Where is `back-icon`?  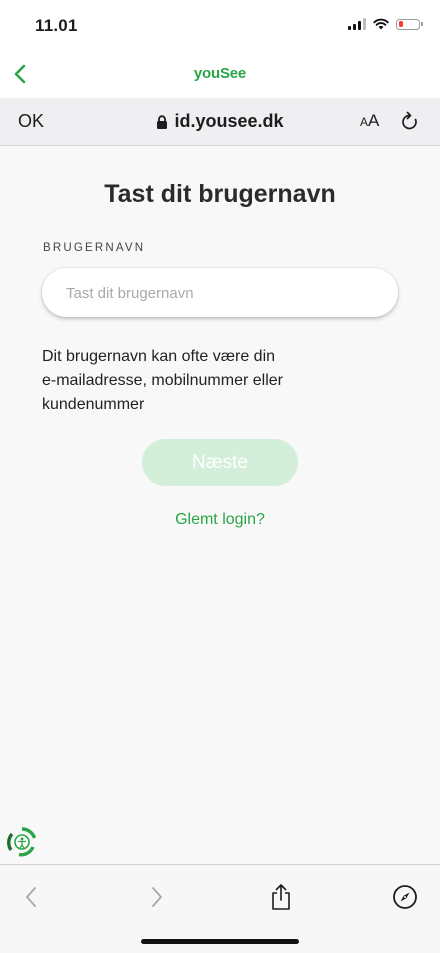
back-icon is located at coordinates (31, 897).